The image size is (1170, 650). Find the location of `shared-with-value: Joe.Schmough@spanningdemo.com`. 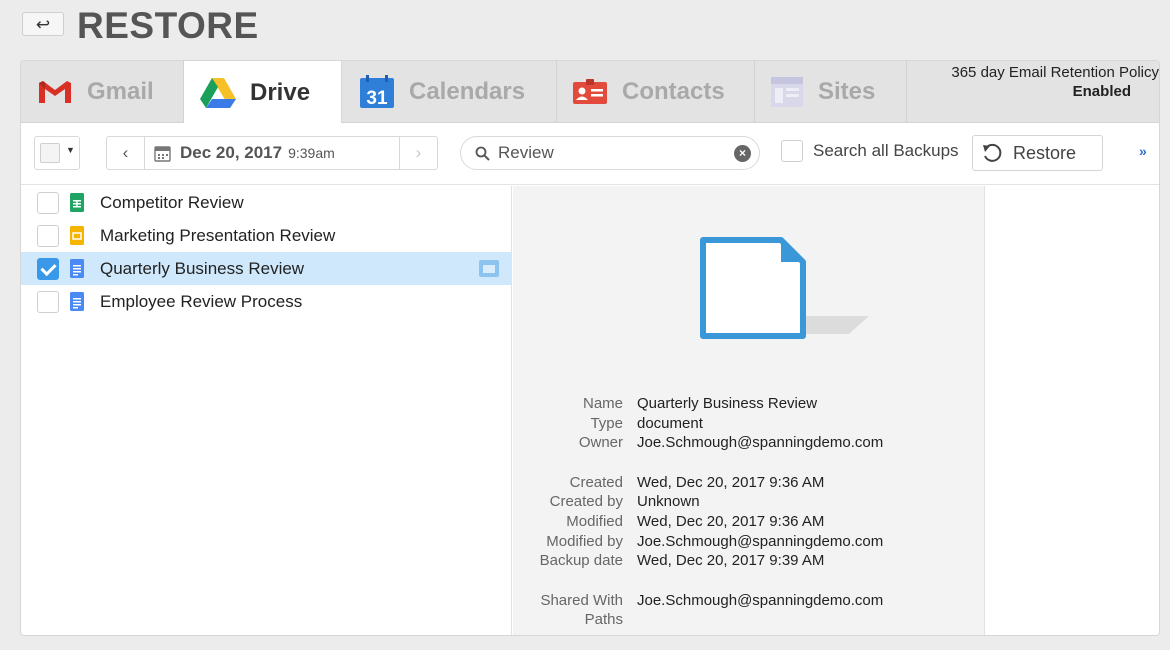

shared-with-value: Joe.Schmough@spanningdemo.com is located at coordinates (760, 600).